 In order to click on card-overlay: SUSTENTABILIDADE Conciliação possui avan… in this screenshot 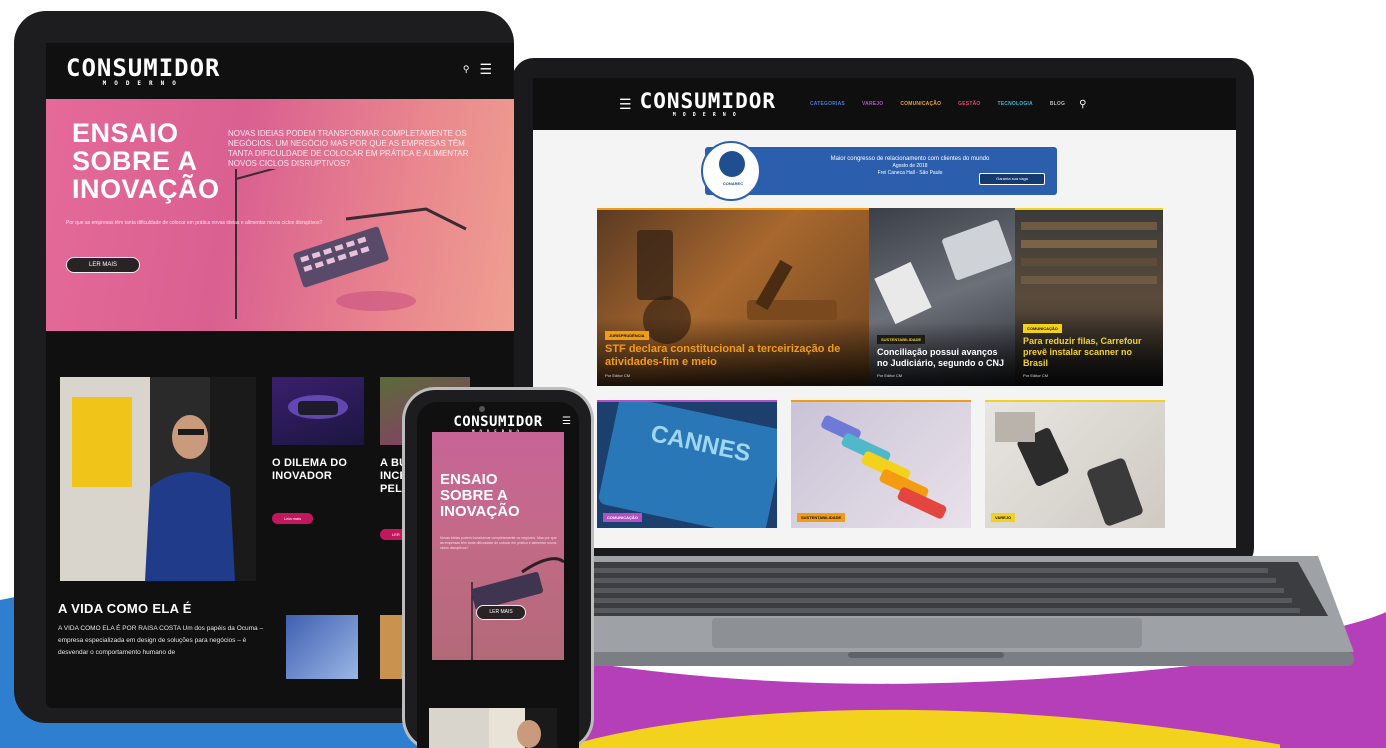, I will do `click(942, 354)`.